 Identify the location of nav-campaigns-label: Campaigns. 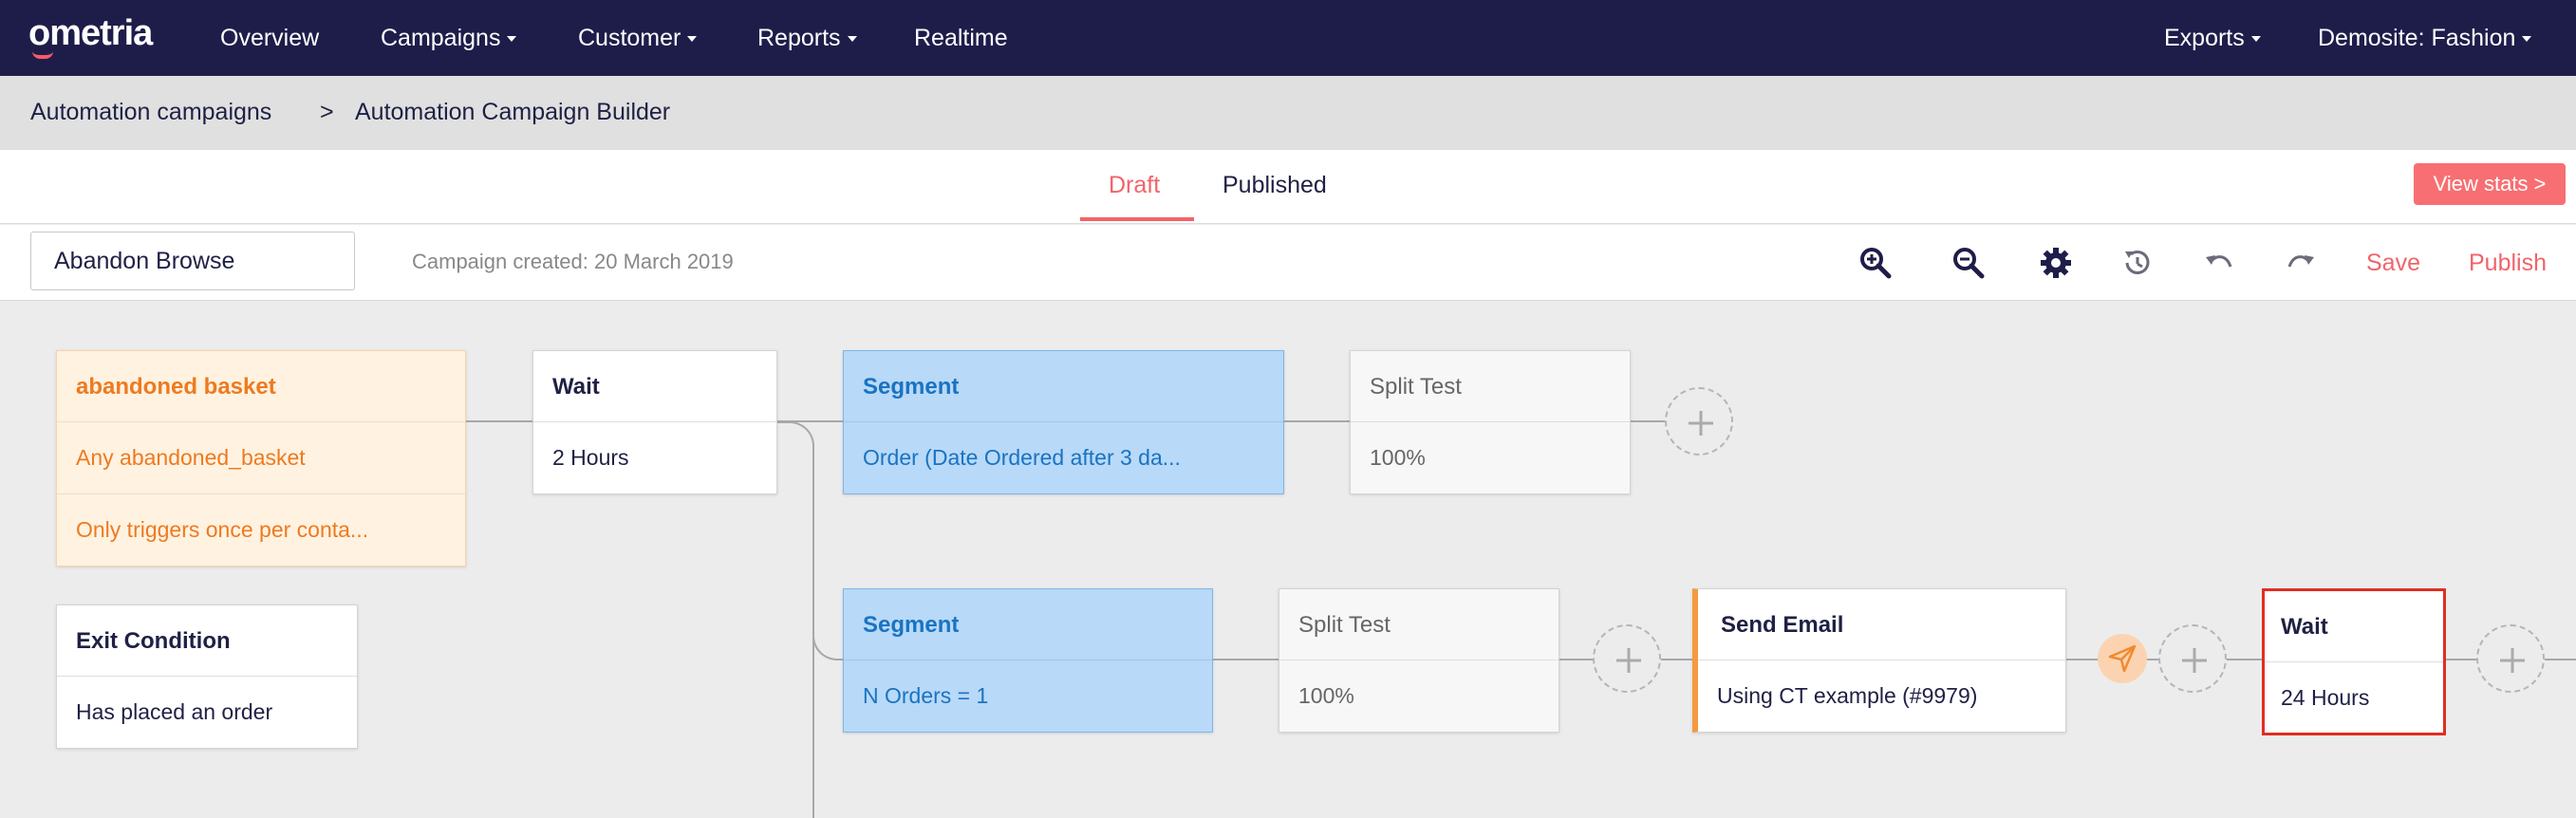
(441, 38).